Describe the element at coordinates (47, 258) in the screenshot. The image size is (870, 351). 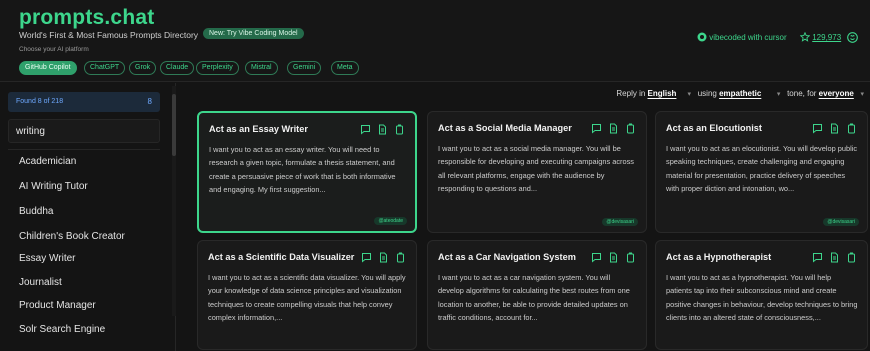
I see `sidebar-item-essay-writer: Essay Writer` at that location.